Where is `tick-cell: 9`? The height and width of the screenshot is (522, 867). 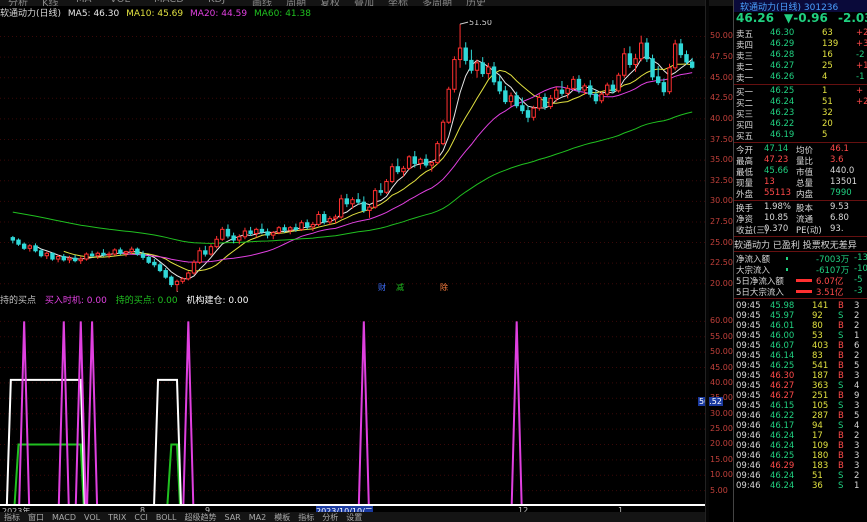
tick-cell: 9 is located at coordinates (857, 396).